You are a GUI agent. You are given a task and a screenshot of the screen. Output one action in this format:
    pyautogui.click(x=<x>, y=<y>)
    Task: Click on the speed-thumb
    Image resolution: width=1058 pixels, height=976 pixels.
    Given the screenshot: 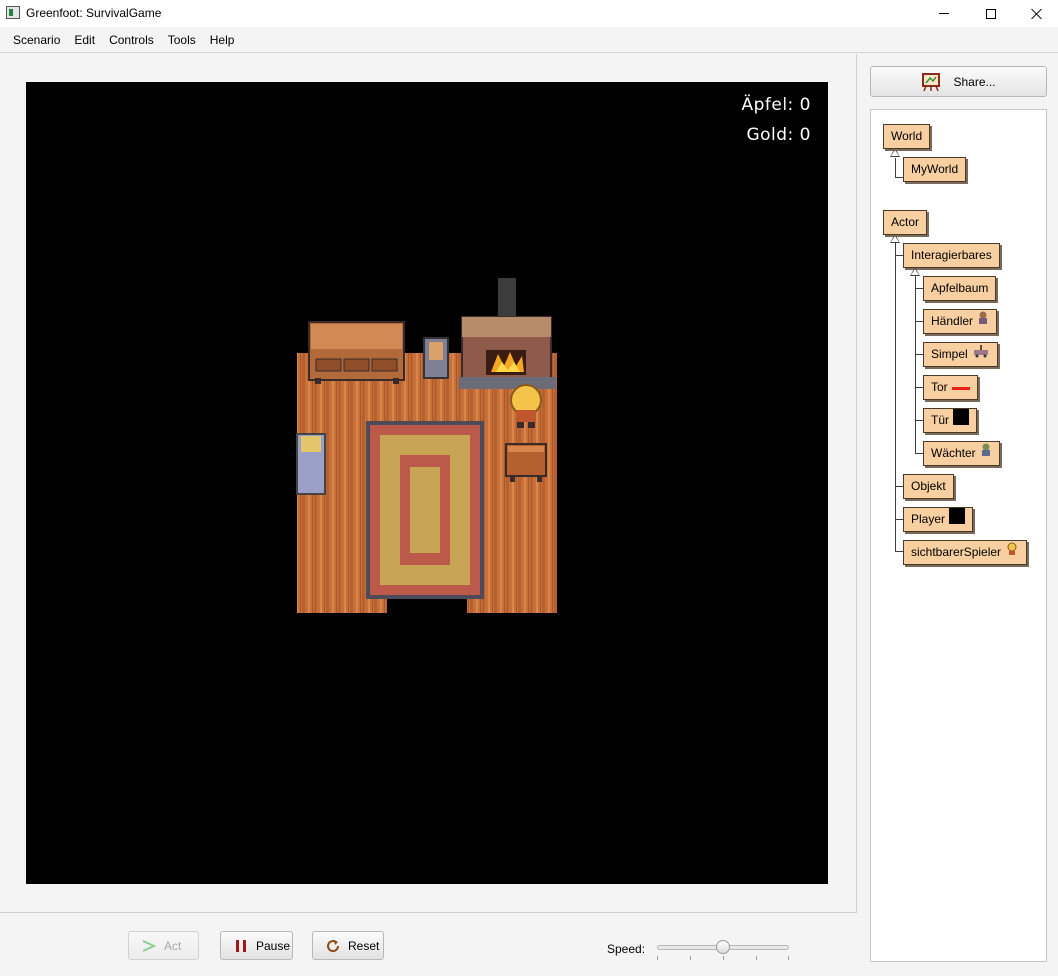 What is the action you would take?
    pyautogui.click(x=723, y=947)
    